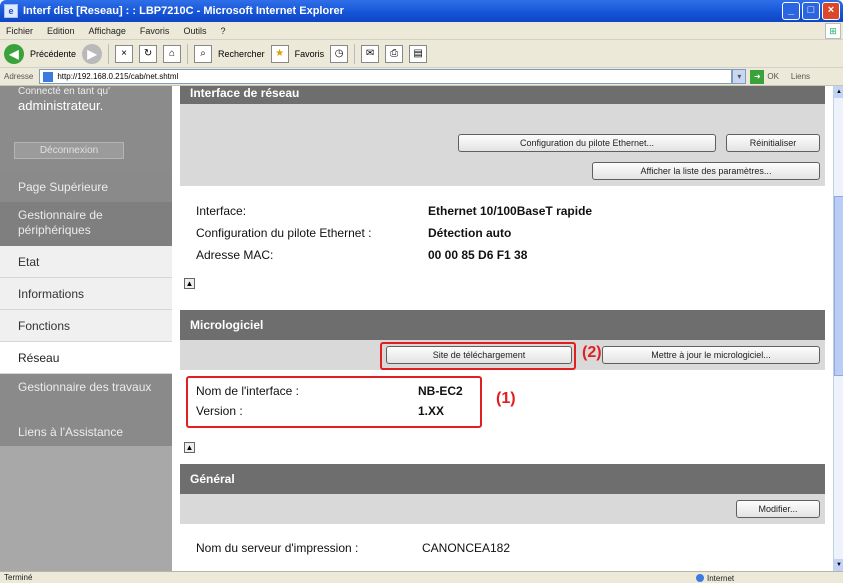  Describe the element at coordinates (248, 391) in the screenshot. I see `interface-name-label: Nom de l'interface :` at that location.